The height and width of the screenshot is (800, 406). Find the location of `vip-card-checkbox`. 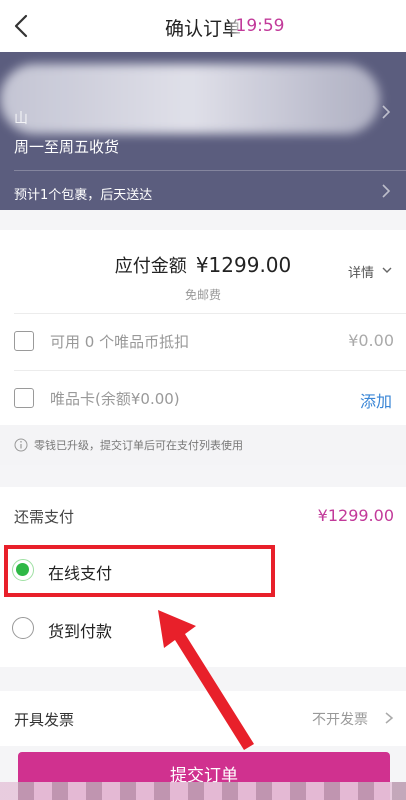

vip-card-checkbox is located at coordinates (24, 398).